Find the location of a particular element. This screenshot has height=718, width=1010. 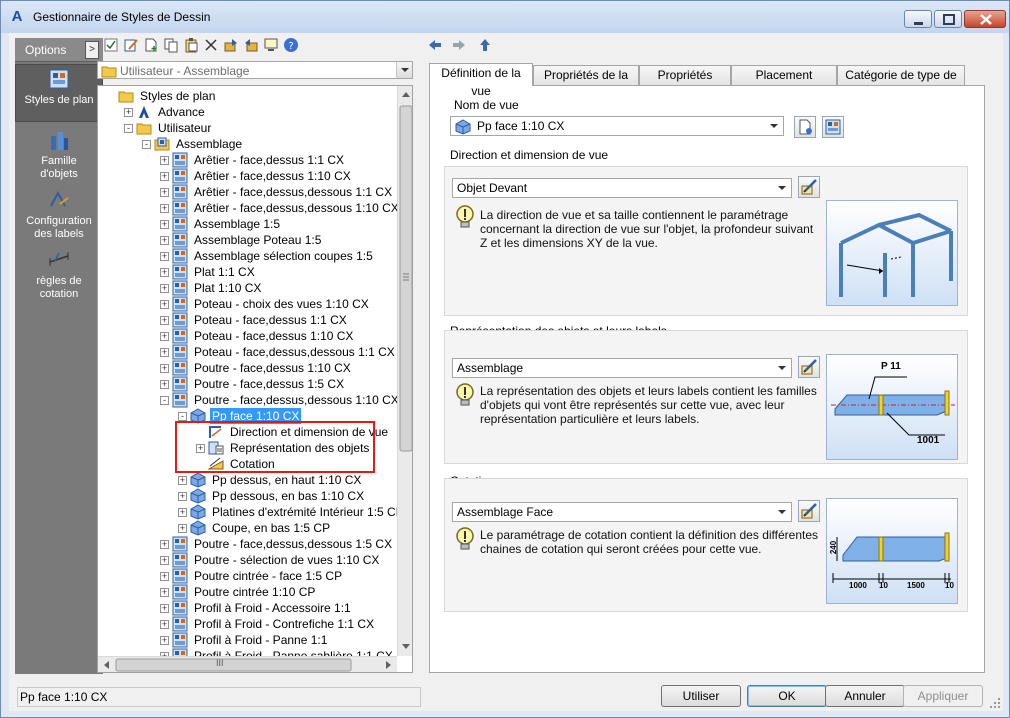

paste-icon is located at coordinates (191, 45).